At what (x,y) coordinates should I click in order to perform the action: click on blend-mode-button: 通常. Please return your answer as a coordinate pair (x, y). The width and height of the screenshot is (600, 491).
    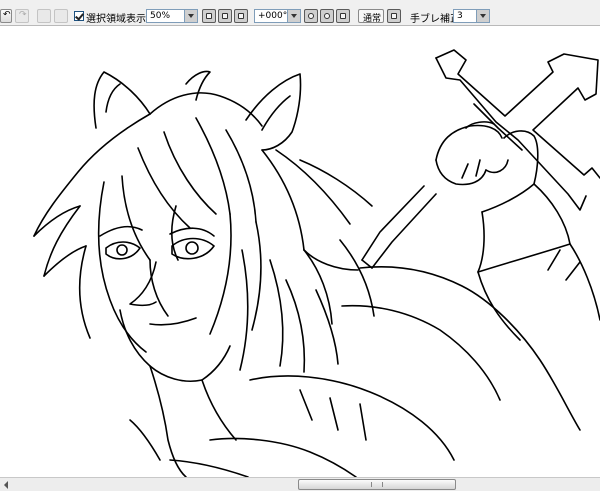
    Looking at the image, I should click on (371, 16).